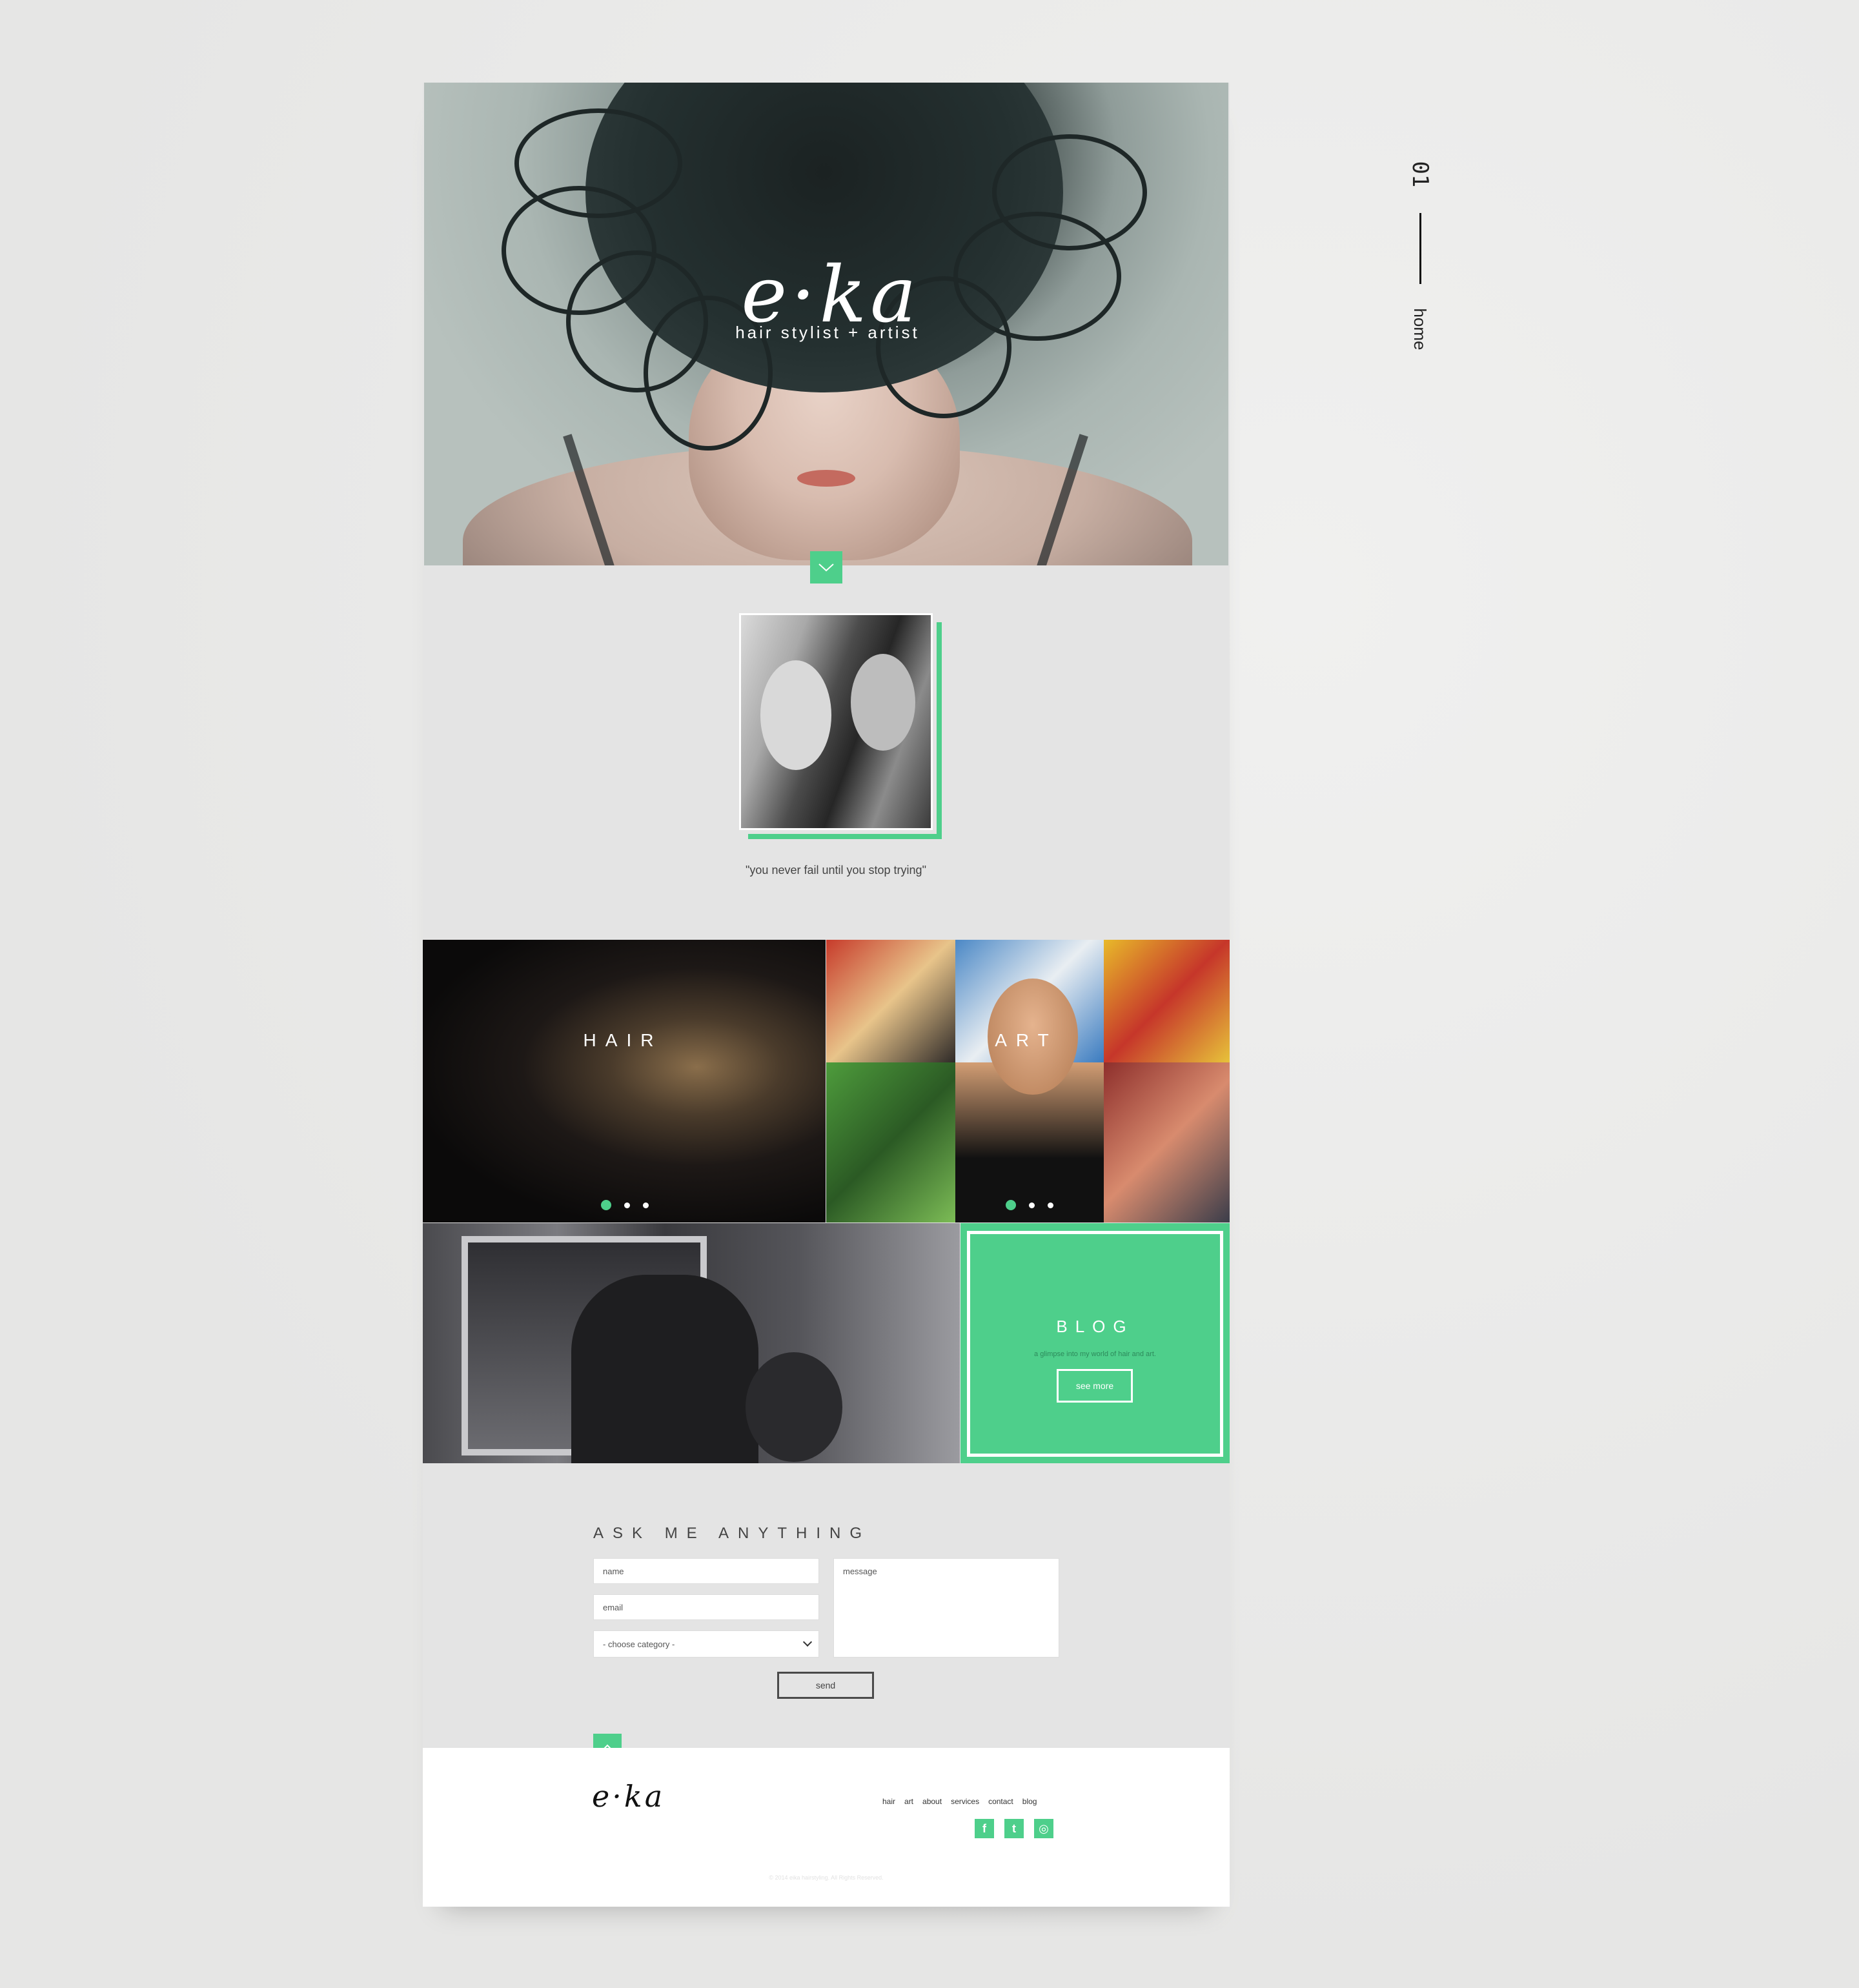  Describe the element at coordinates (1095, 1354) in the screenshot. I see `blog-subtitle: a glimpse into my world of hair and art.` at that location.